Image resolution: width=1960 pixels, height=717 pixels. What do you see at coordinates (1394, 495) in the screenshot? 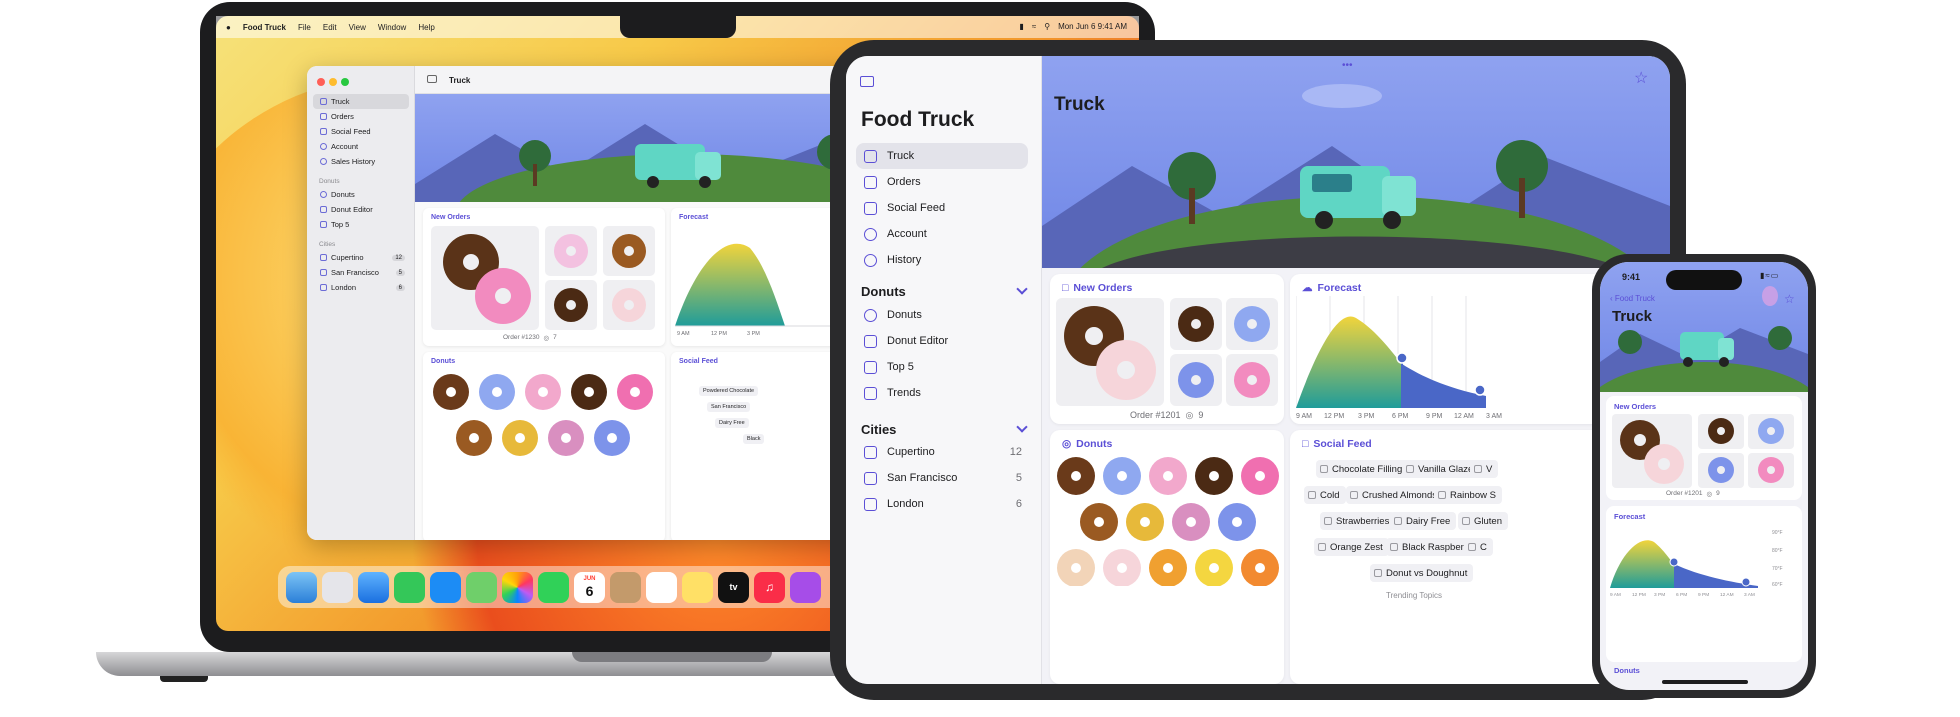
I see `social-tag: Crushed Almonds` at bounding box center [1394, 495].